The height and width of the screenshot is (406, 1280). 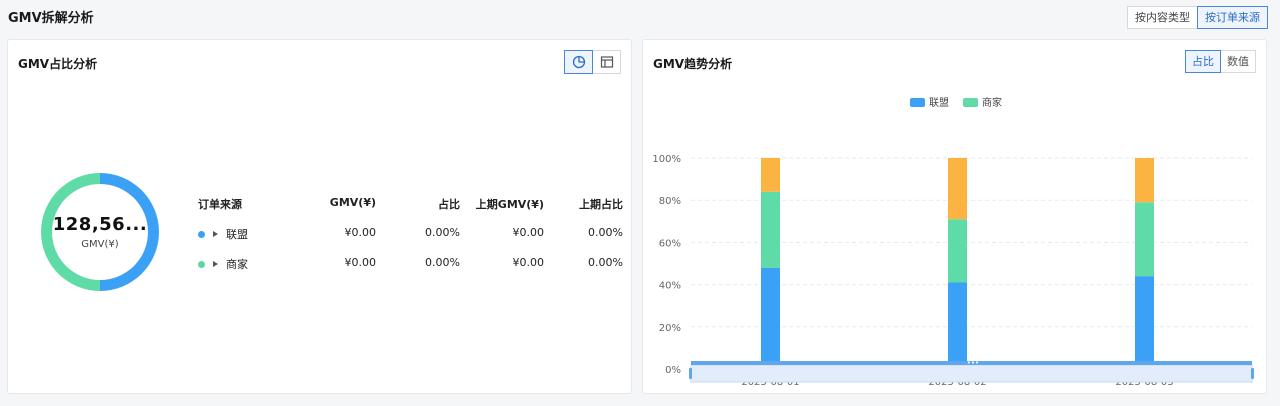 I want to click on table-row: 商家 ¥0.00 0.00% ¥0.00 0.00%, so click(x=410, y=271).